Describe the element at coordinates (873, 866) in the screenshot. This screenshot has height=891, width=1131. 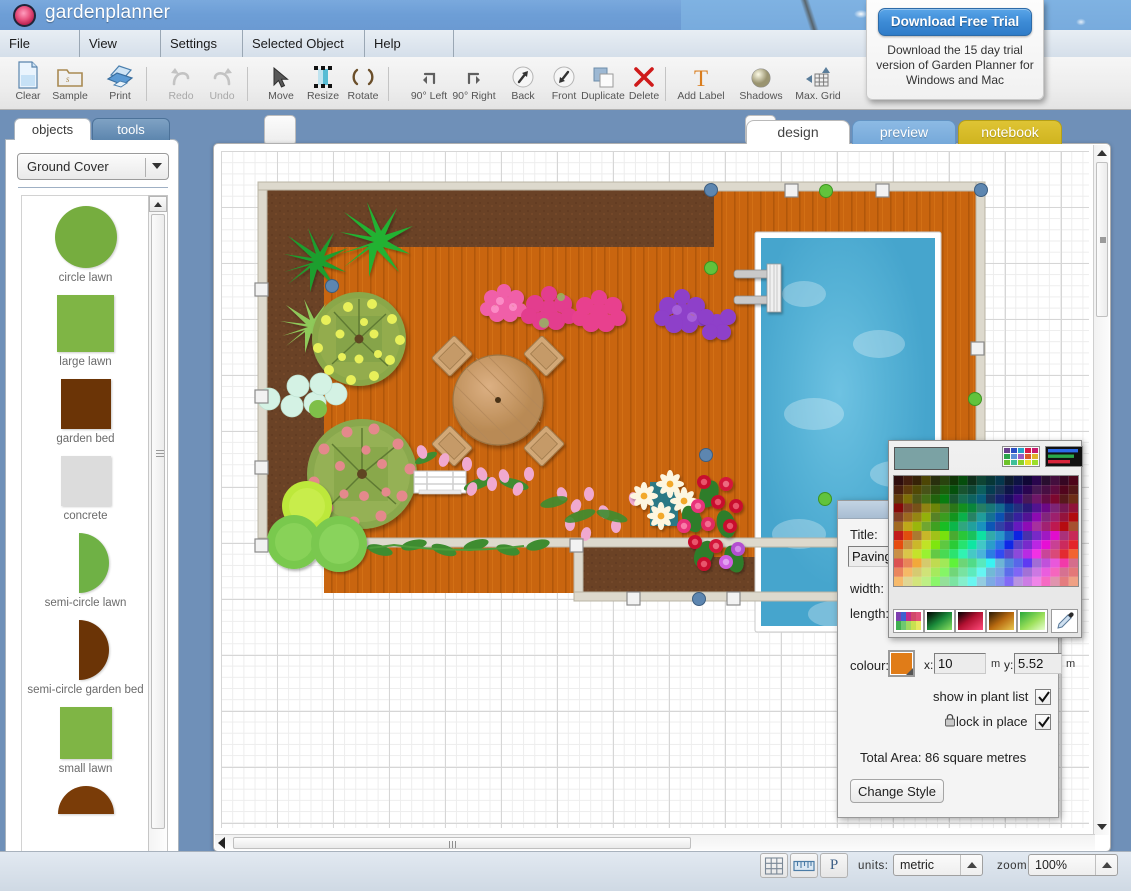
I see `units-label: units:` at that location.